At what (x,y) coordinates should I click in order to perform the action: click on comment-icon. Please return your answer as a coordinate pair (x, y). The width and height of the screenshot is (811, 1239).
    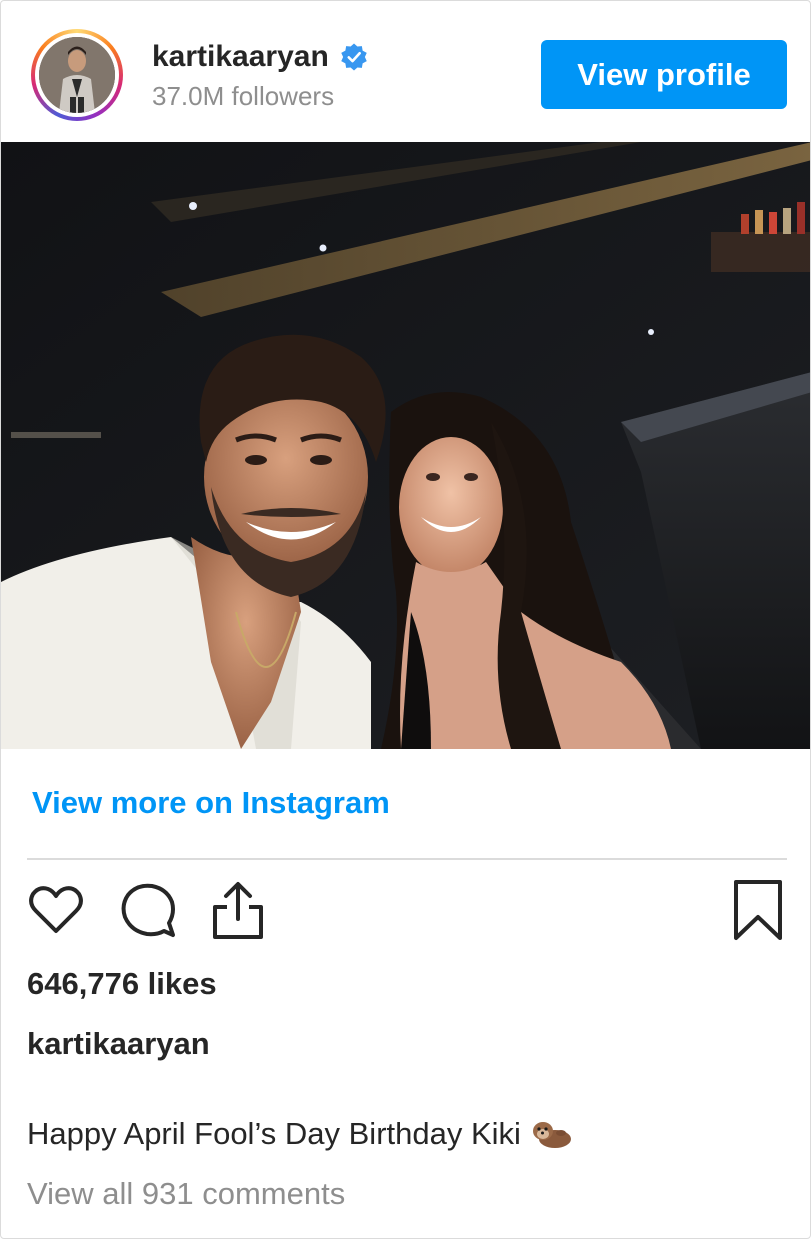
    Looking at the image, I should click on (148, 910).